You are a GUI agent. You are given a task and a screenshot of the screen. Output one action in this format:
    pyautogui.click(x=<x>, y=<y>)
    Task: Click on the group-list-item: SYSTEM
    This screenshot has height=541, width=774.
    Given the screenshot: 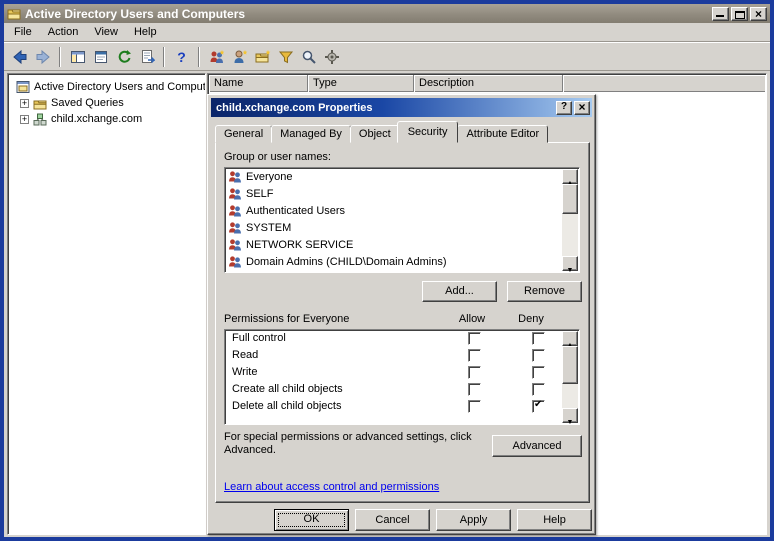 What is the action you would take?
    pyautogui.click(x=402, y=227)
    